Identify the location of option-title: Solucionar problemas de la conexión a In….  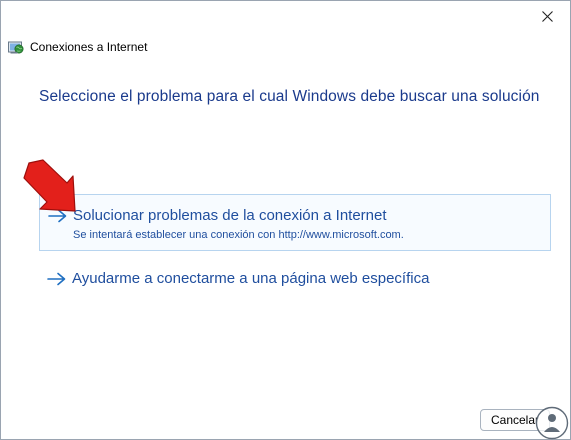
(230, 215).